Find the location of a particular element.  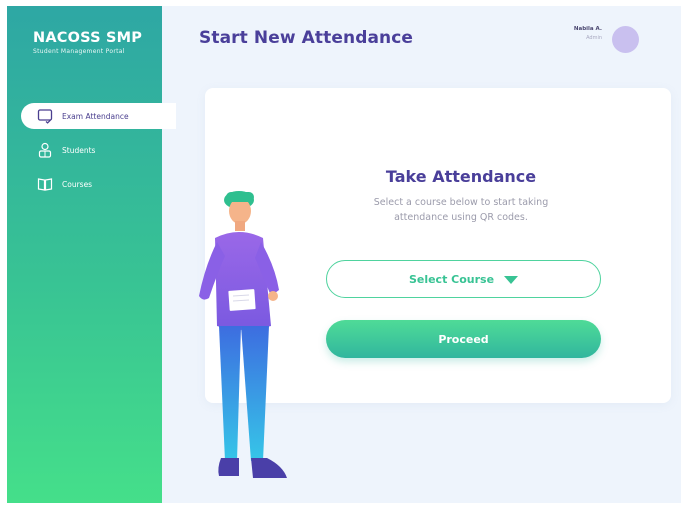

select-course-dropdown: Select Course is located at coordinates (463, 279).